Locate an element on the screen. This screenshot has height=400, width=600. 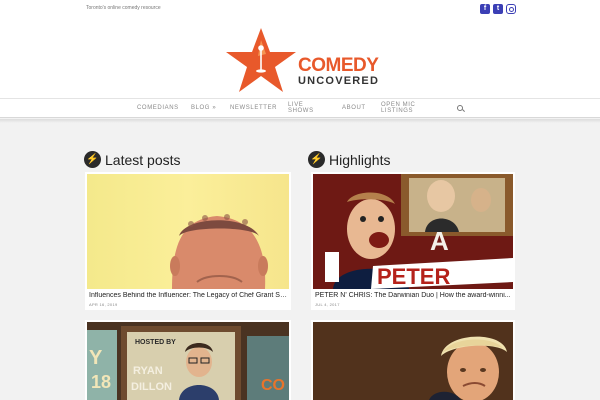
post-card: Y 18 HOSTED BY RYAN DILLON CO is located at coordinates (188, 360).